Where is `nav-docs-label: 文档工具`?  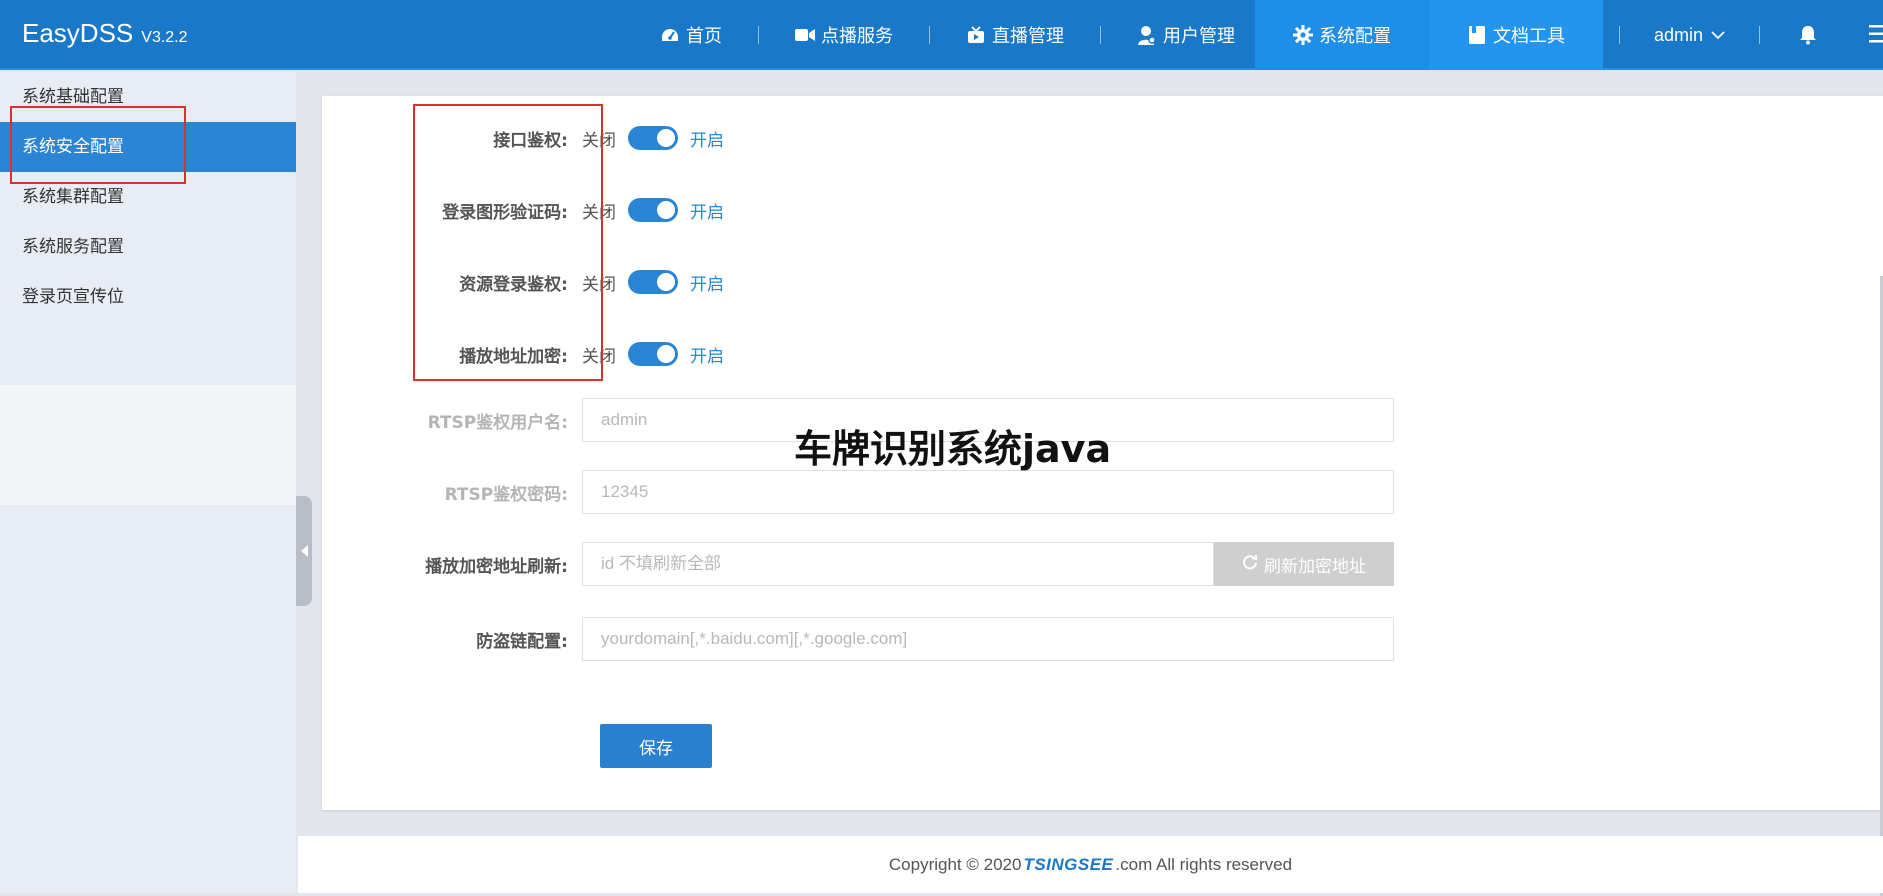 nav-docs-label: 文档工具 is located at coordinates (1529, 36).